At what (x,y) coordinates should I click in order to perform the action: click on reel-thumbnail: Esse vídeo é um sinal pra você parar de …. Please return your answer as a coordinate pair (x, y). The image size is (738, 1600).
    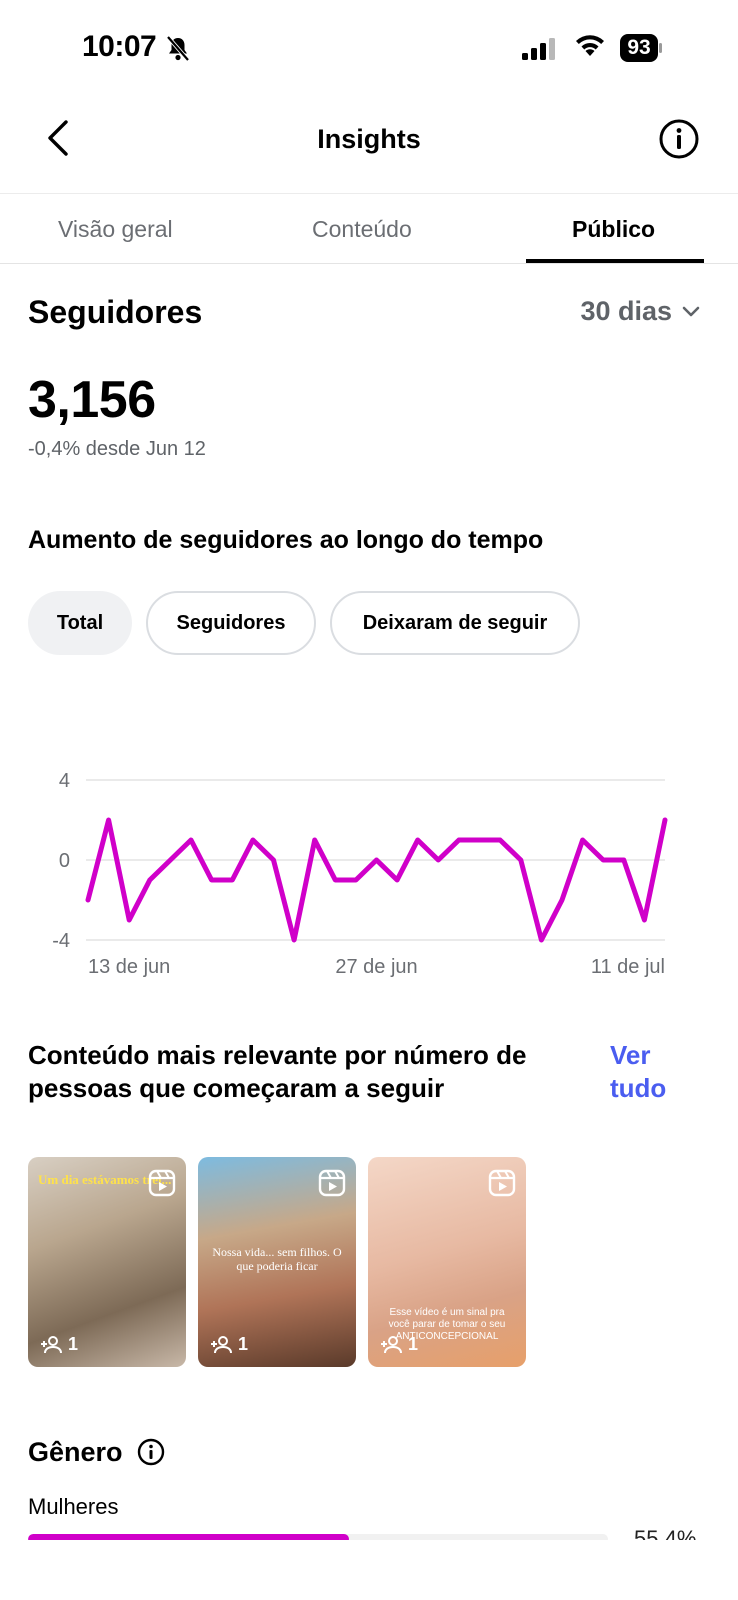
    Looking at the image, I should click on (447, 1262).